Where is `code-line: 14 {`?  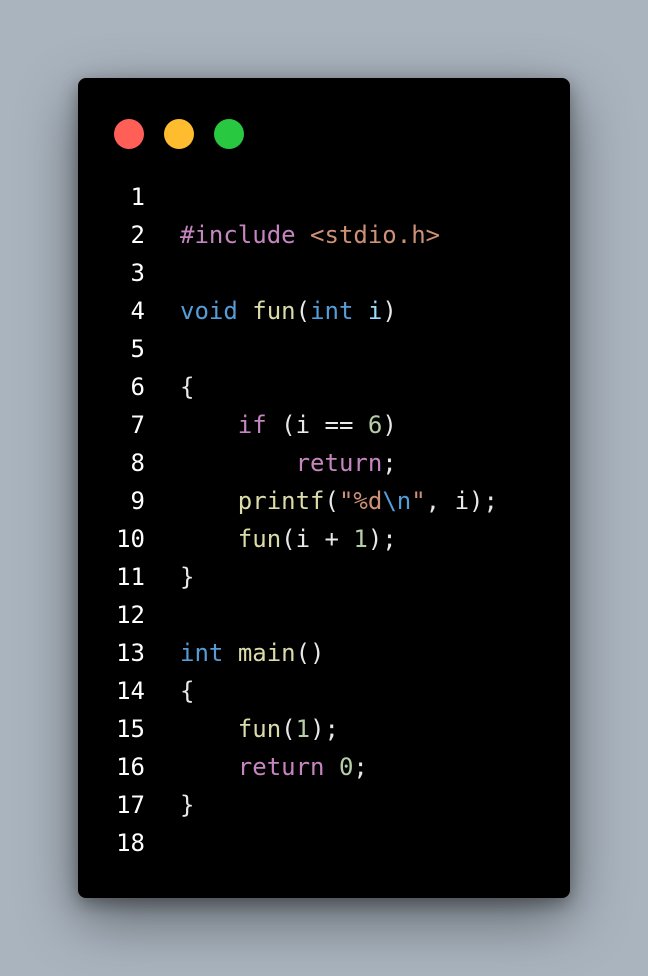 code-line: 14 { is located at coordinates (324, 691).